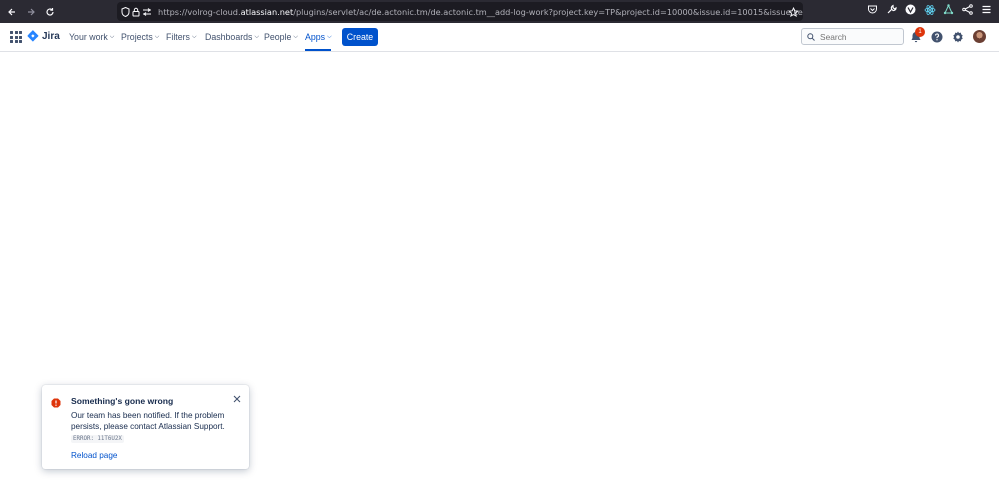 This screenshot has width=999, height=495. Describe the element at coordinates (891, 9) in the screenshot. I see `wrench-icon` at that location.